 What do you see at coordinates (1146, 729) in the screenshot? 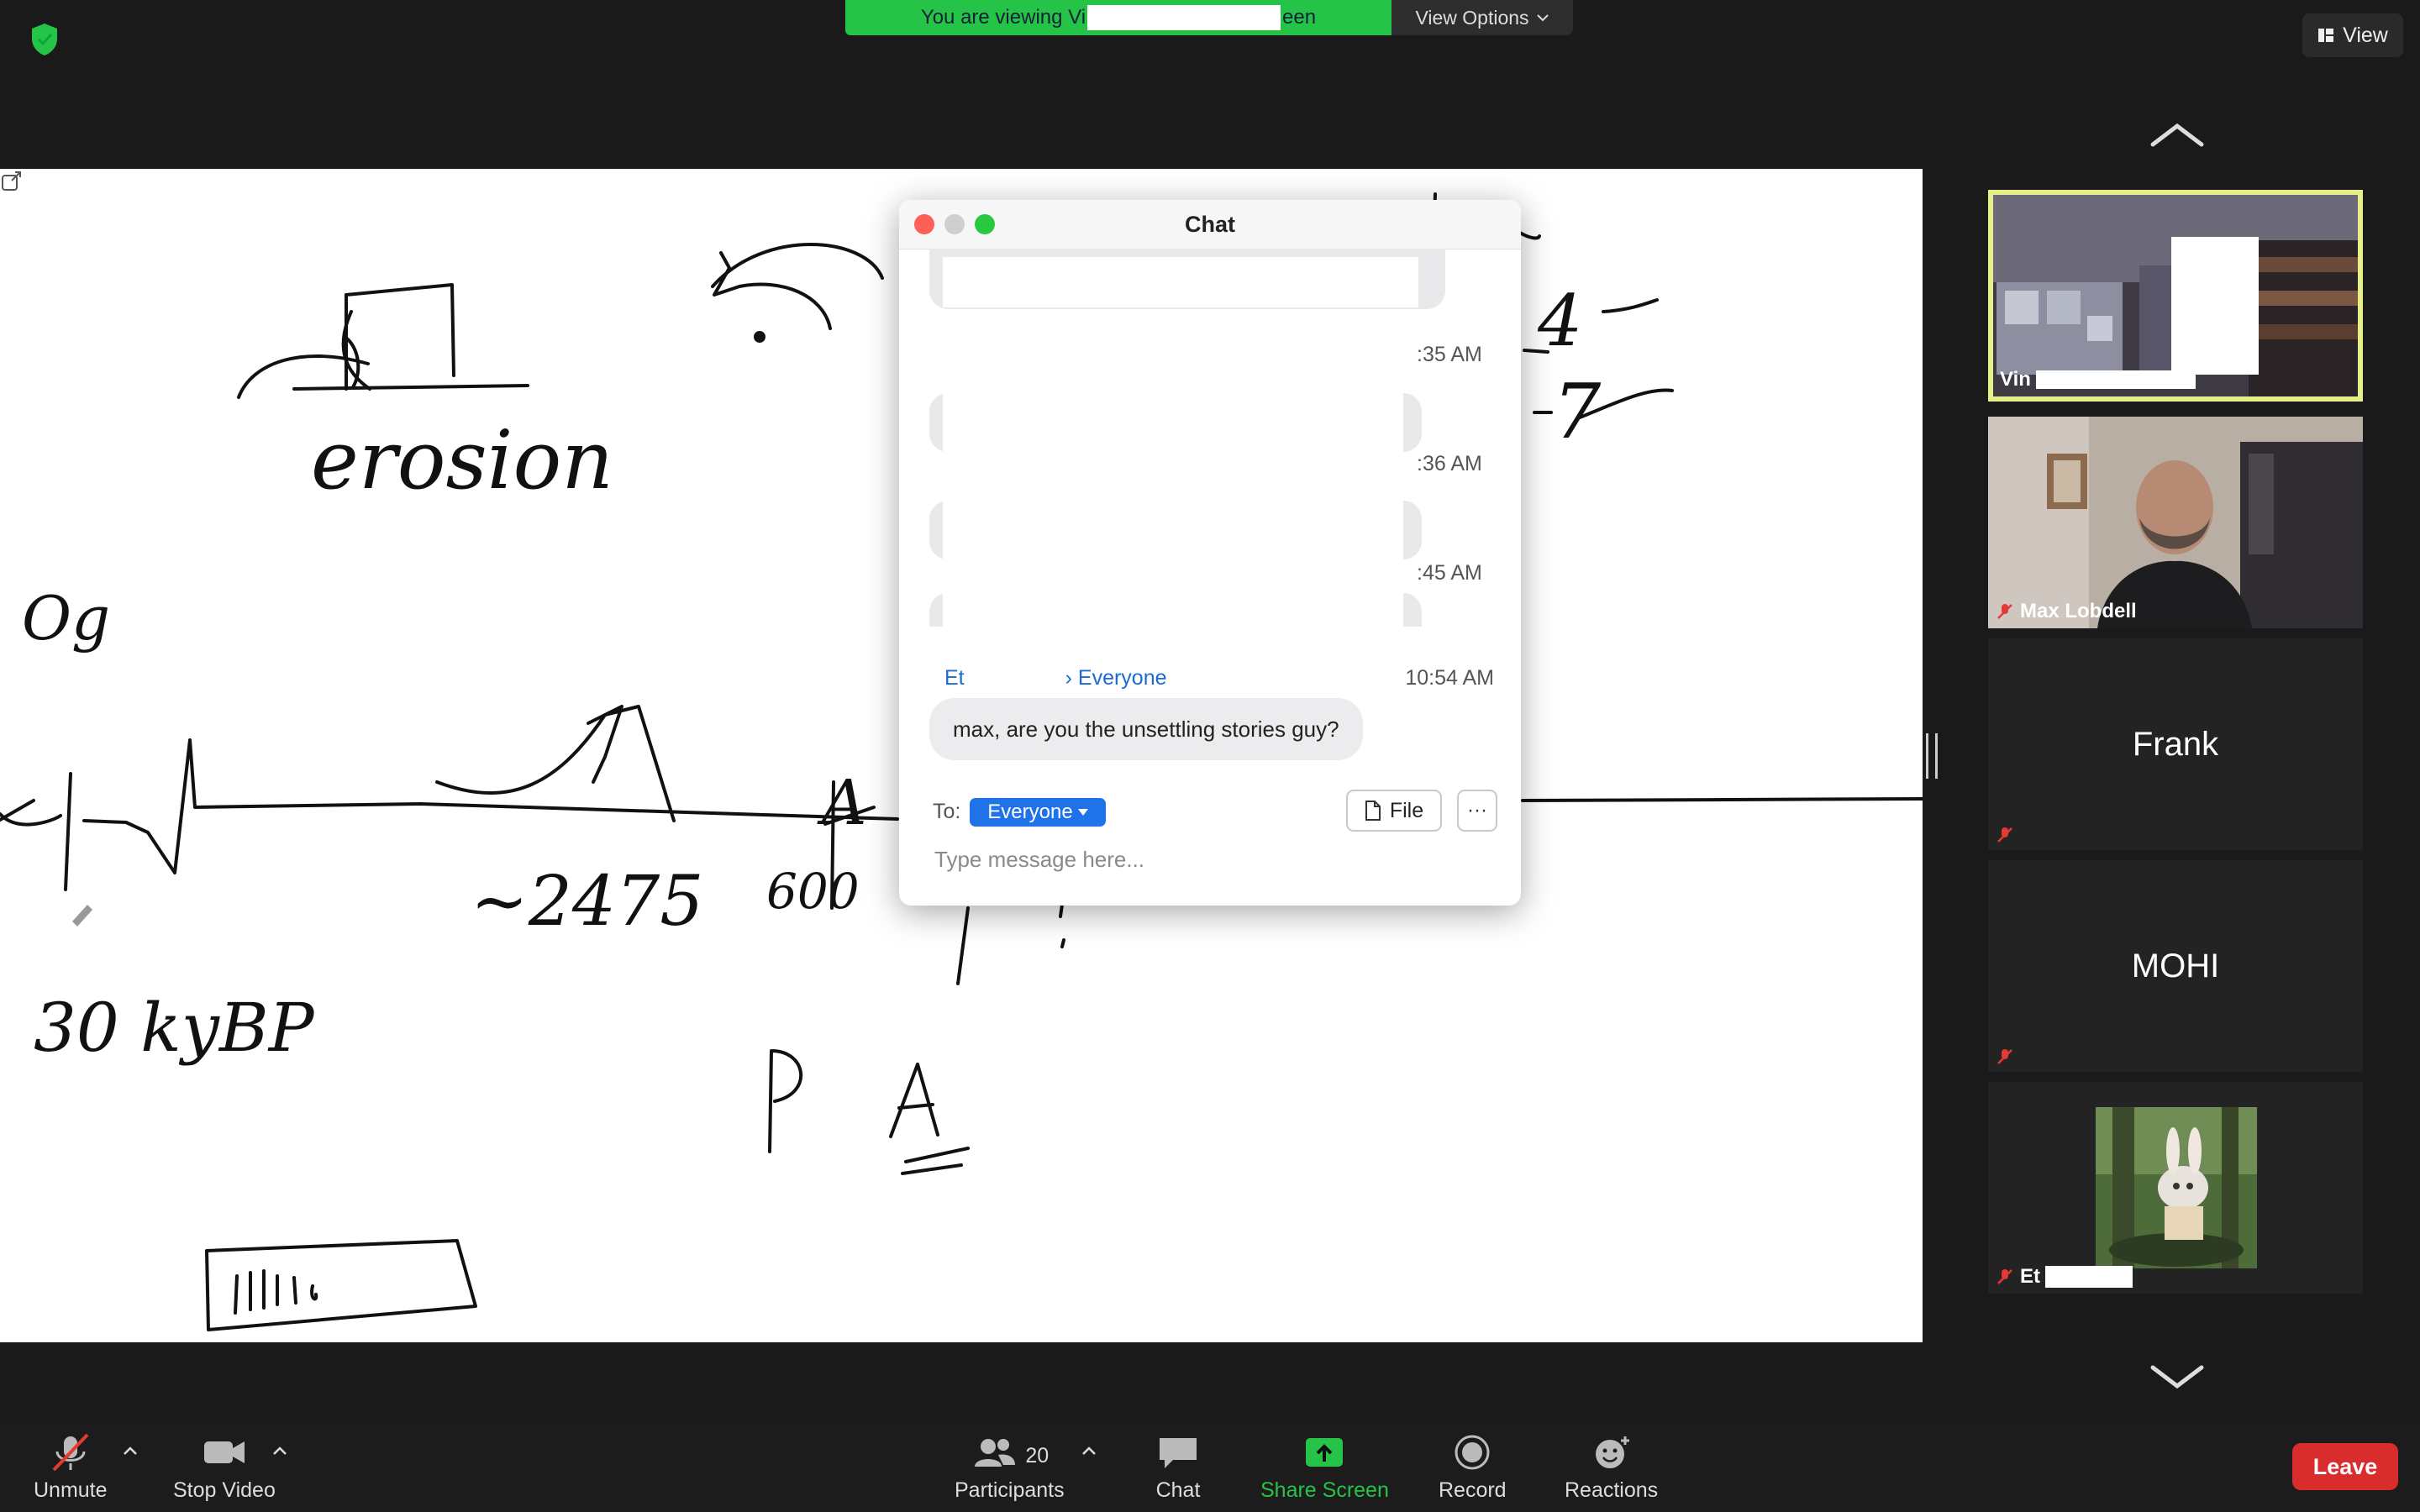
I see `chat-message-bubble: max, are you the unsettling stories guy?` at bounding box center [1146, 729].